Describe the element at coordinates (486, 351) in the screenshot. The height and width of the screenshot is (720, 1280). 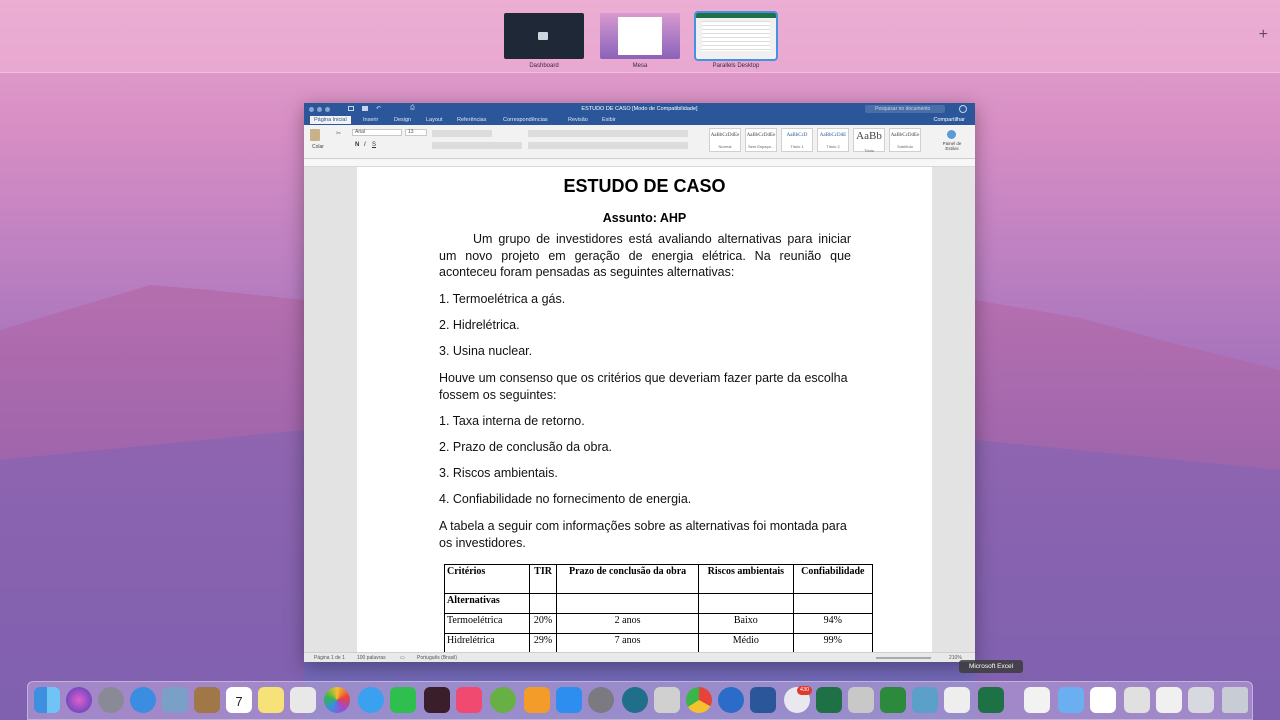
I see `alternative-item: 3. Usina nuclear.` at that location.